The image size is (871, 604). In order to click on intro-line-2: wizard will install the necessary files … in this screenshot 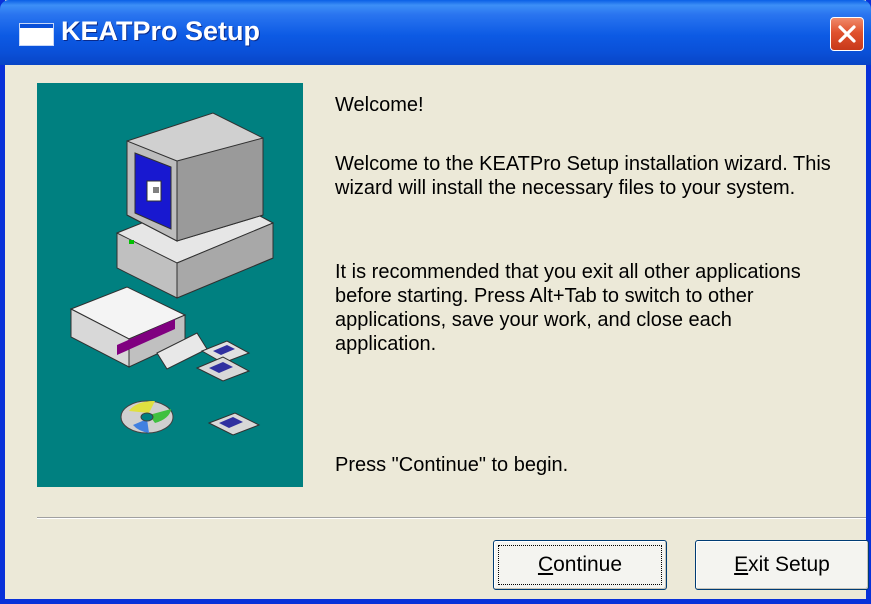, I will do `click(565, 188)`.